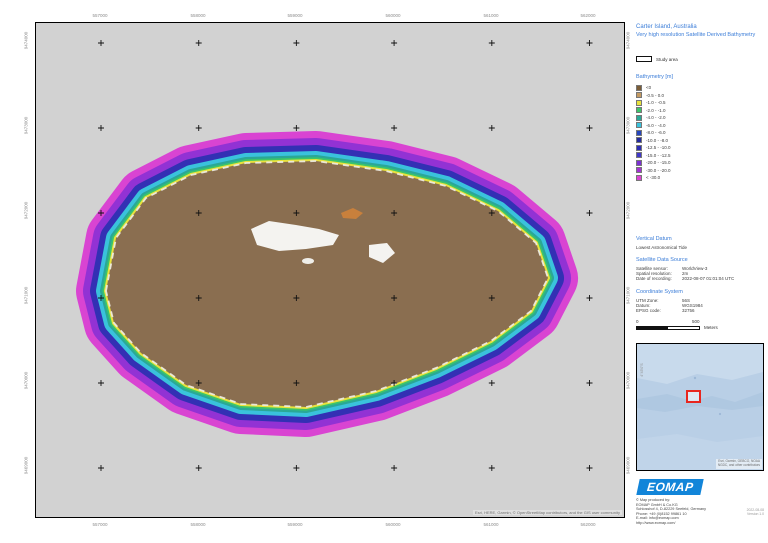 Image resolution: width=768 pixels, height=543 pixels. What do you see at coordinates (658, 163) in the screenshot?
I see `legend-label: -20.0 - -15.0` at bounding box center [658, 163].